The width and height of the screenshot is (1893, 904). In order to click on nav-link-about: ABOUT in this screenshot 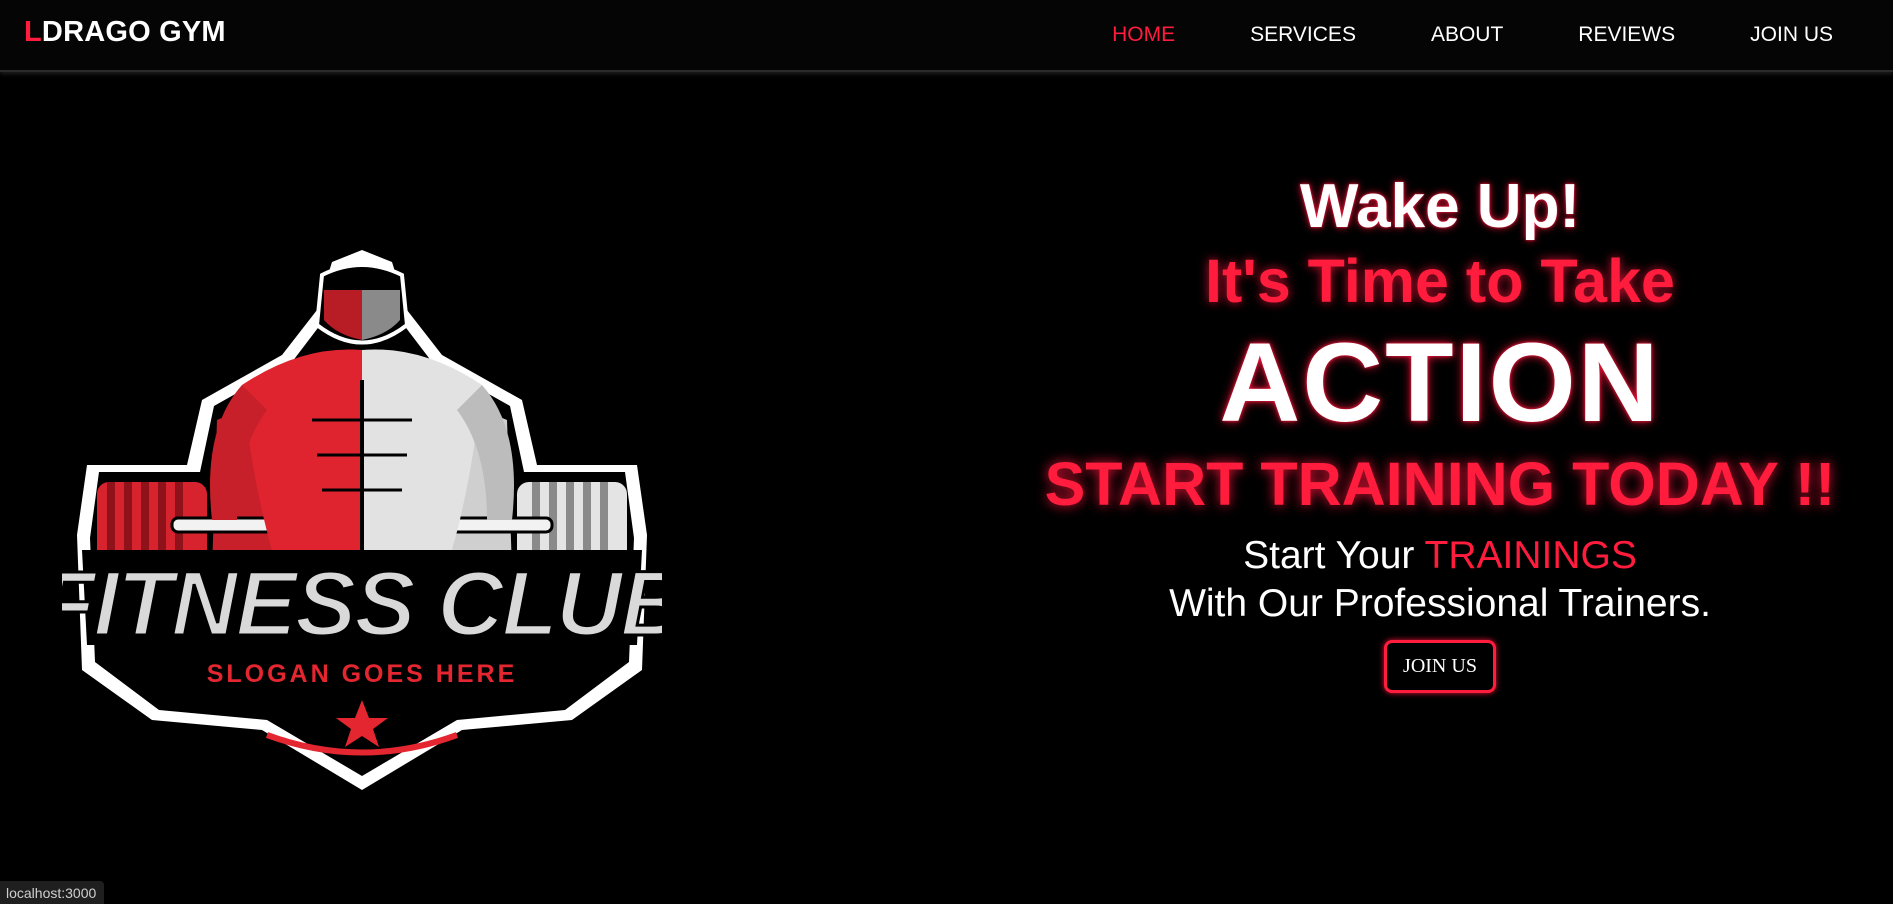, I will do `click(1467, 35)`.